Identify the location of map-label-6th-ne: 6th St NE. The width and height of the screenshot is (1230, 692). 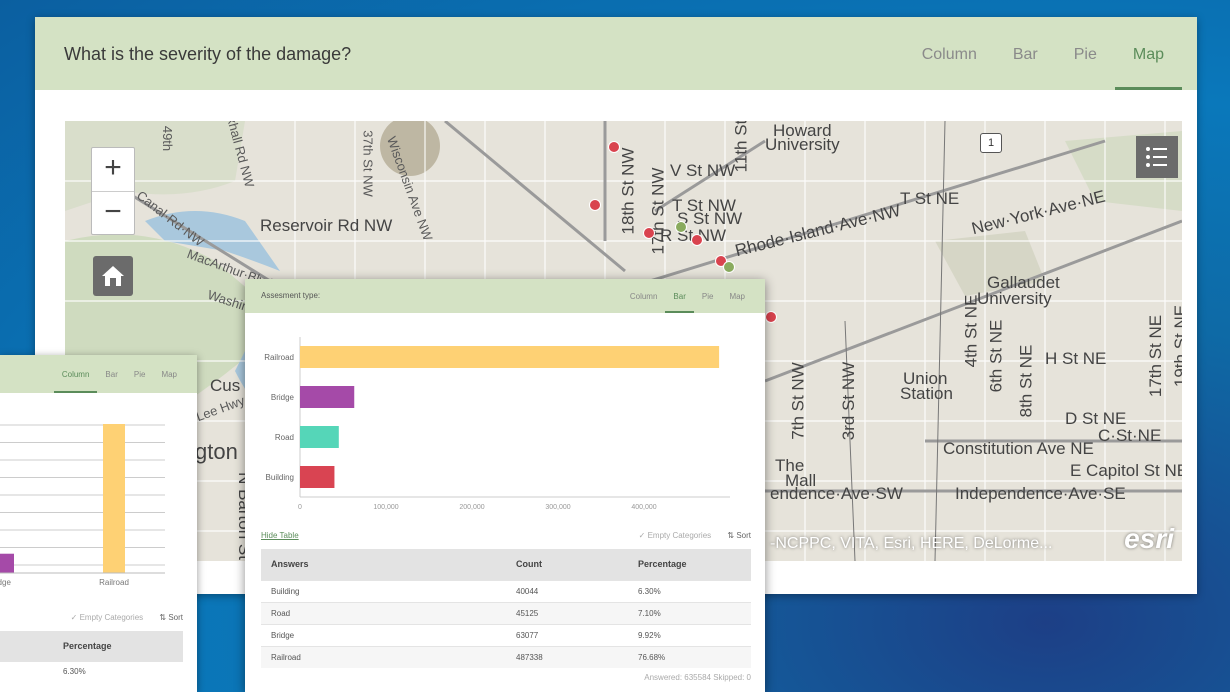
(996, 356).